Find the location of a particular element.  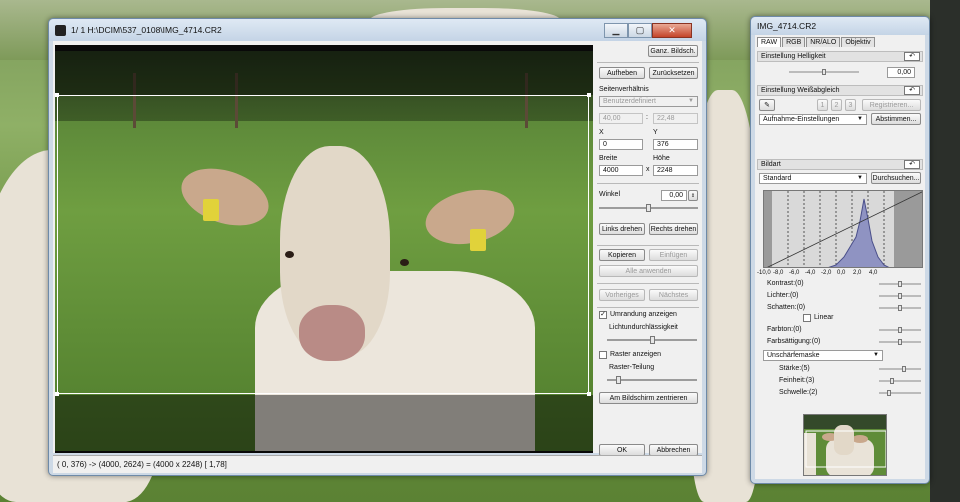

width-field: 4000 is located at coordinates (621, 170).